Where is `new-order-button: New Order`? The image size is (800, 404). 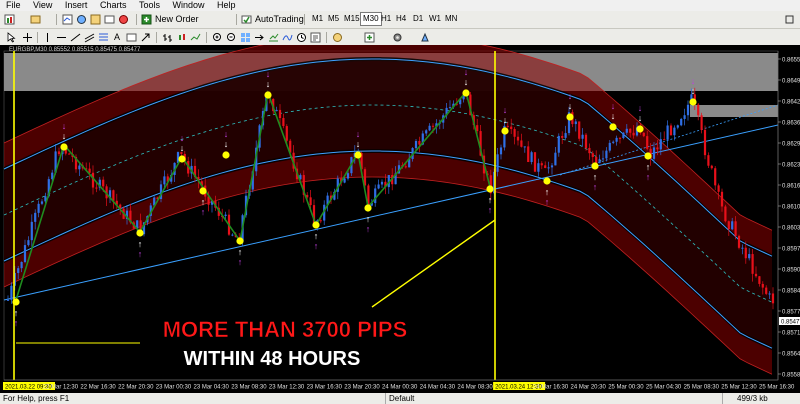 new-order-button: New Order is located at coordinates (177, 19).